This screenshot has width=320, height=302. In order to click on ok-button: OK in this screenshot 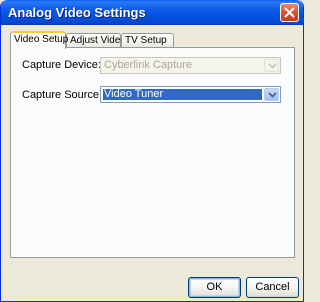, I will do `click(214, 287)`.